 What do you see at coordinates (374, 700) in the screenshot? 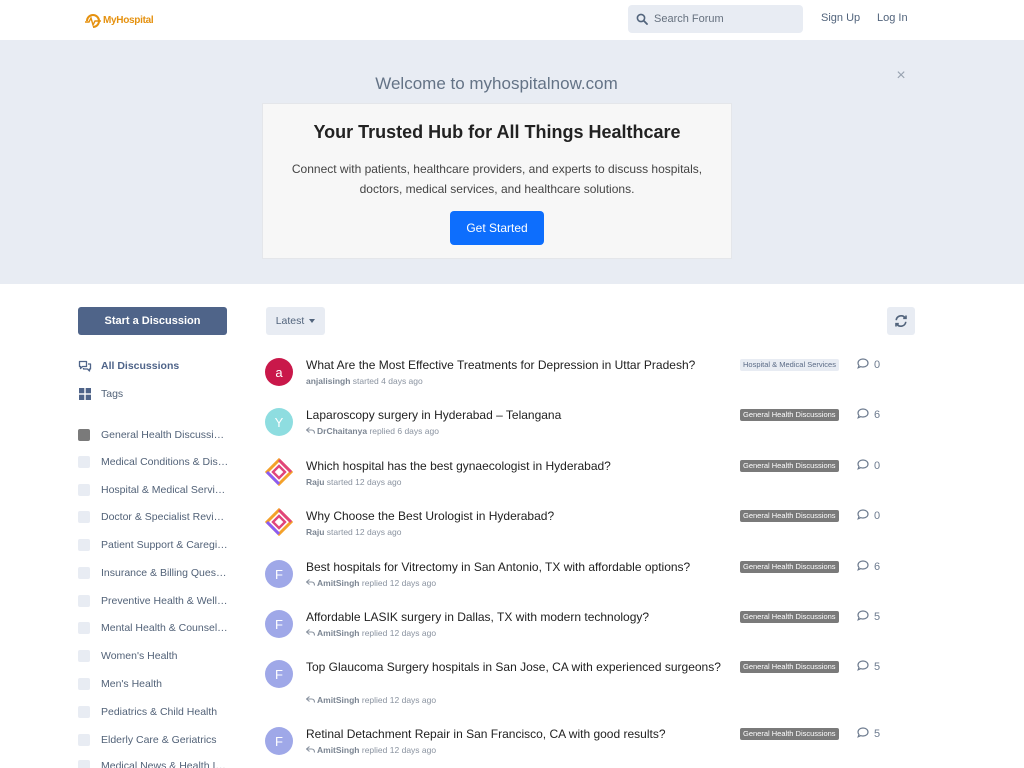
I see `action-text: replied` at bounding box center [374, 700].